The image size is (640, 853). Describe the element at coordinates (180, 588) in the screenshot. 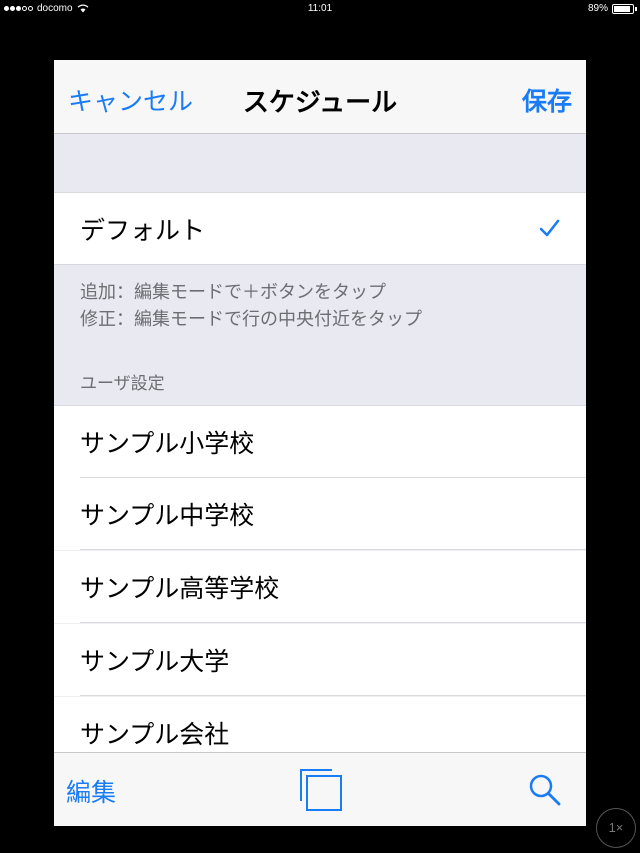

I see `list-item-label: サンプル高等学校` at that location.